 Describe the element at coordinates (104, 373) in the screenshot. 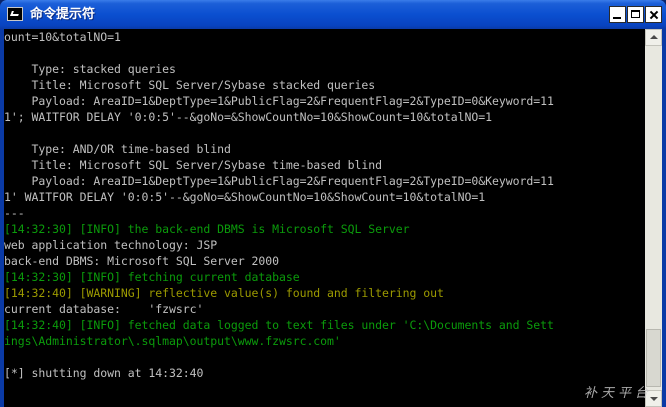

I see `console-line: [*] shutting down at 14:32:40` at that location.